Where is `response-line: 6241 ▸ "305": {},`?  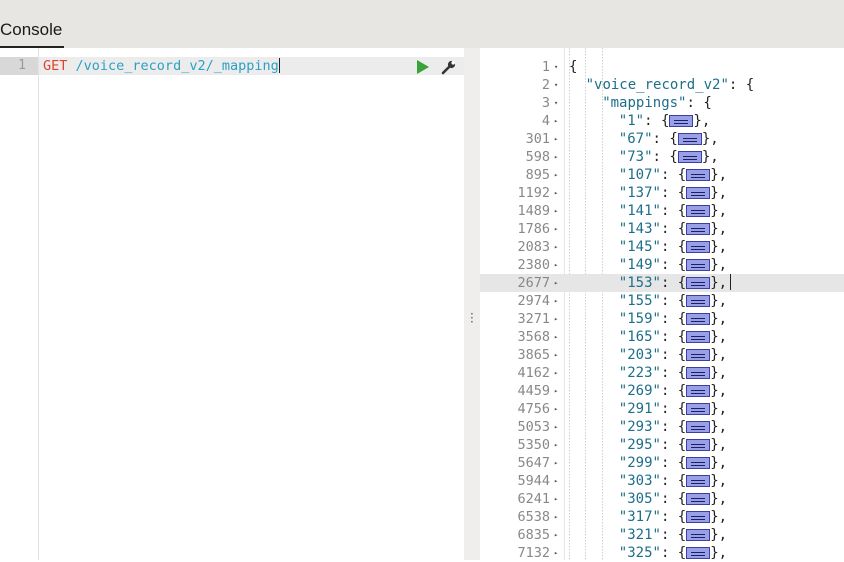 response-line: 6241 ▸ "305": {}, is located at coordinates (662, 499).